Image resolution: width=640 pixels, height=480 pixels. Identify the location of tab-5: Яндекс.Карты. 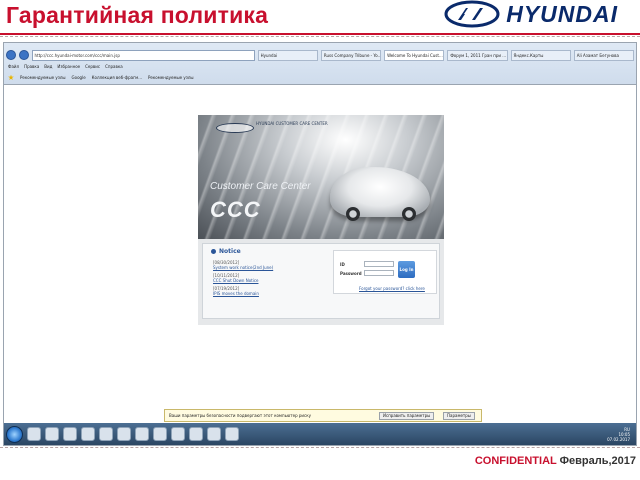
(540, 55).